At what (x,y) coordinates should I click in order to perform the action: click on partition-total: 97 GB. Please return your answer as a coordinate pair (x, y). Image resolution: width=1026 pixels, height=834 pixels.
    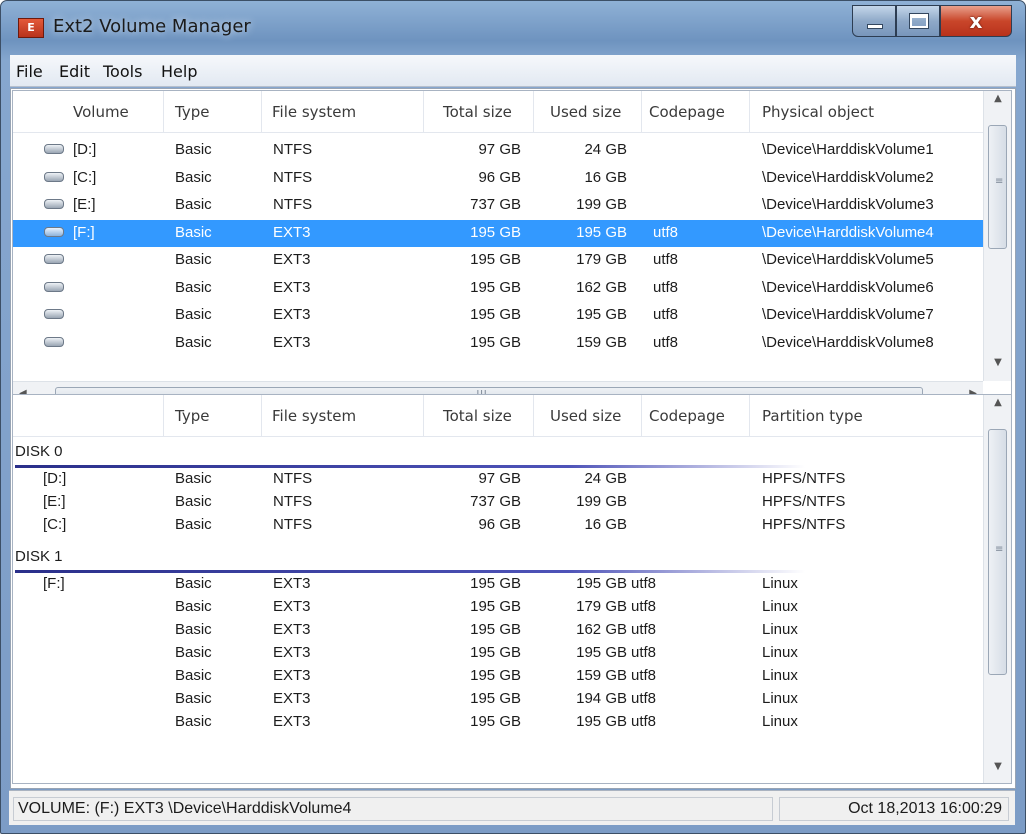
    Looking at the image, I should click on (499, 478).